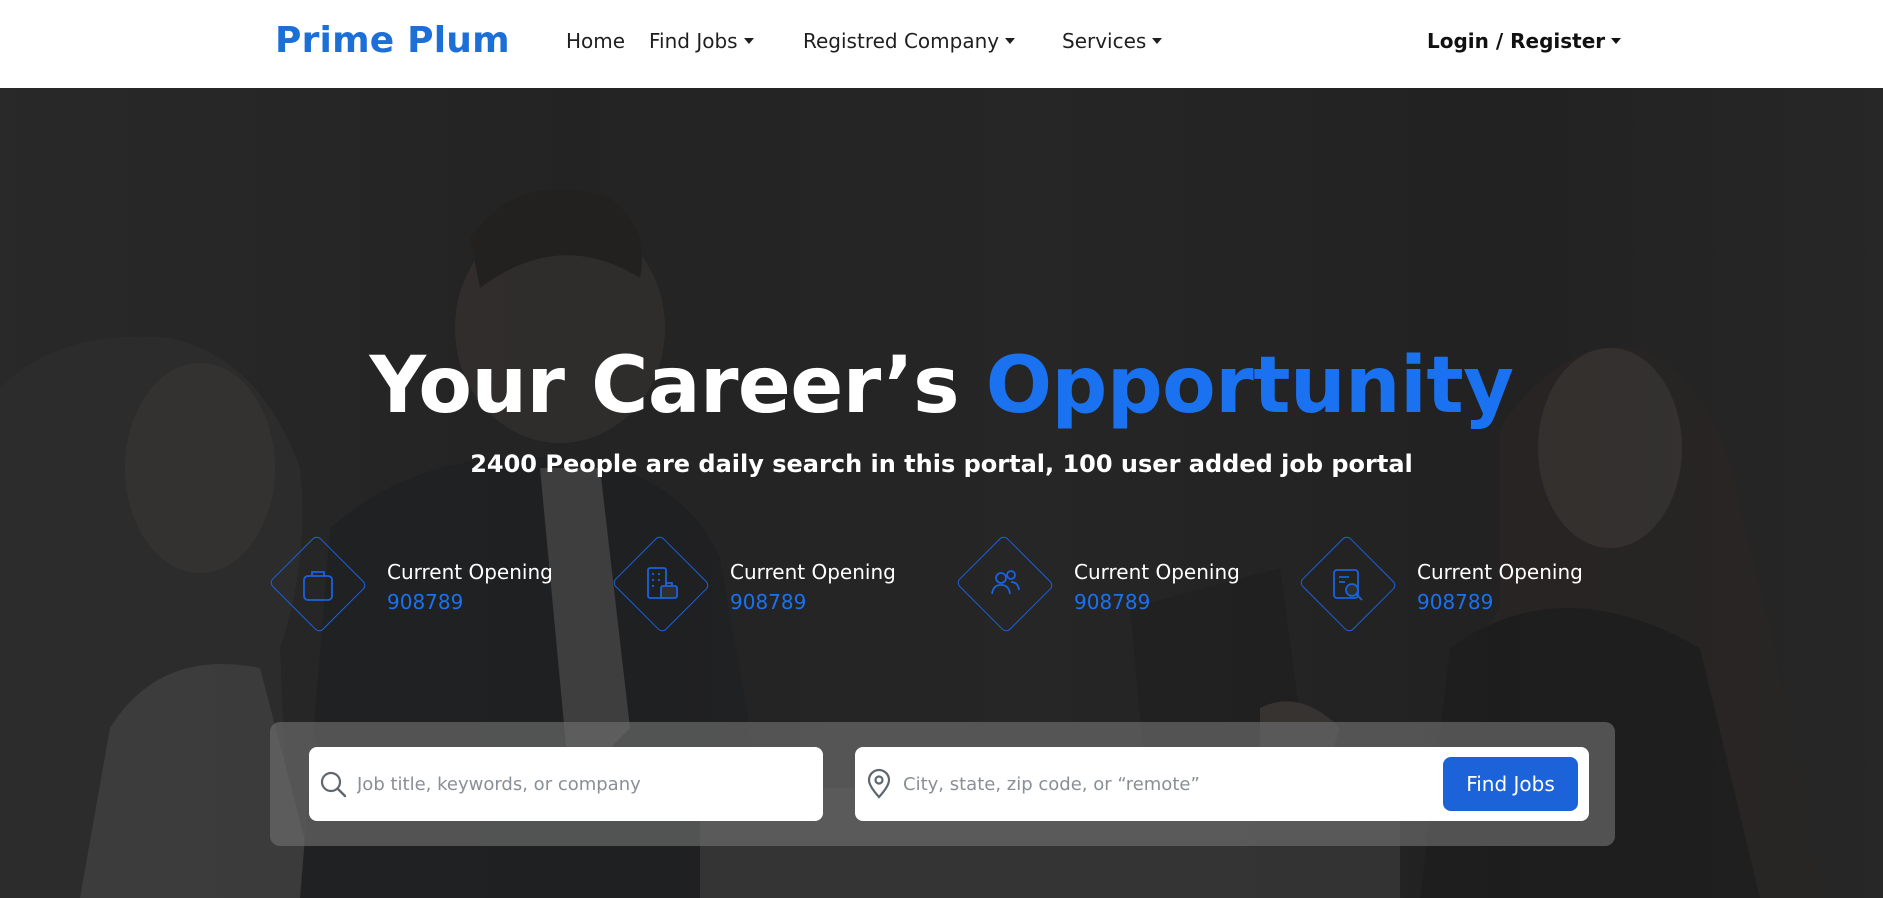 The width and height of the screenshot is (1883, 898). I want to click on map-pin-icon, so click(879, 783).